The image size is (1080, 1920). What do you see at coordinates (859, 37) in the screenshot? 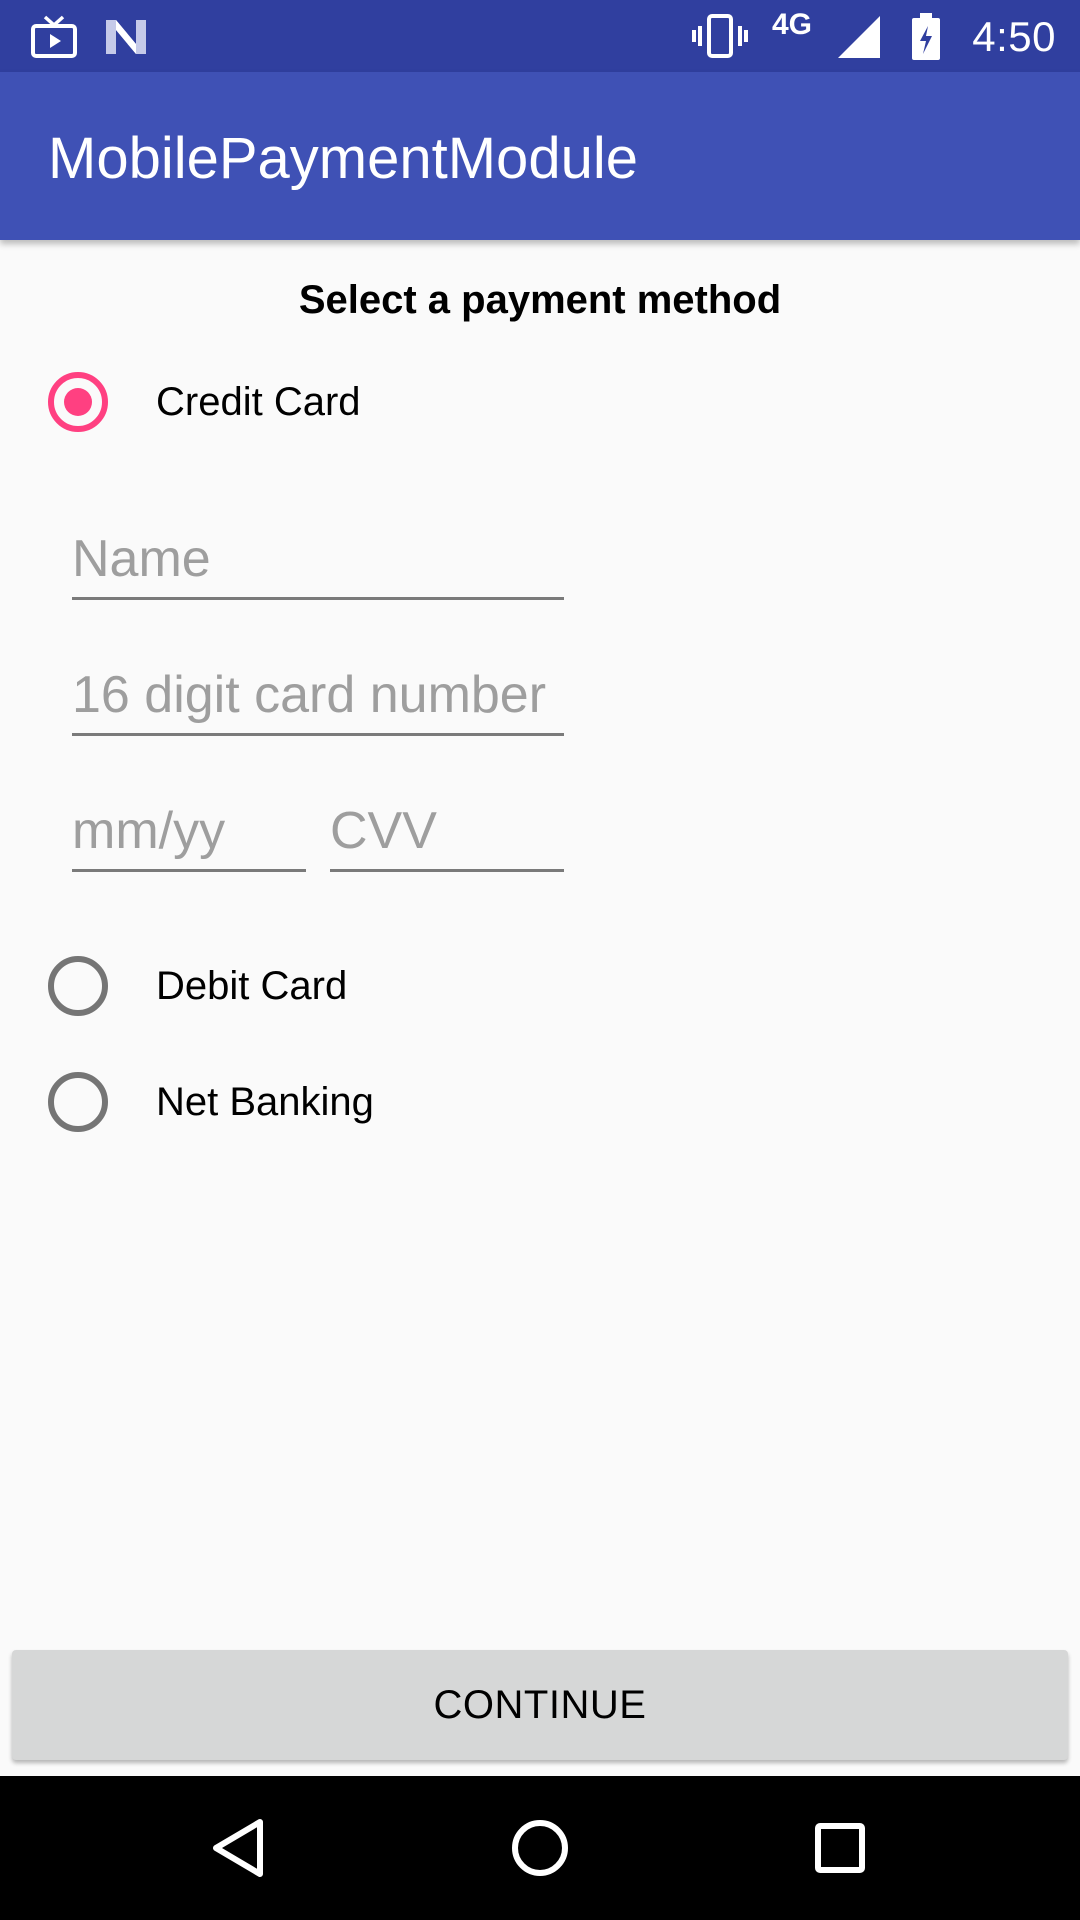
I see `signal-icon` at bounding box center [859, 37].